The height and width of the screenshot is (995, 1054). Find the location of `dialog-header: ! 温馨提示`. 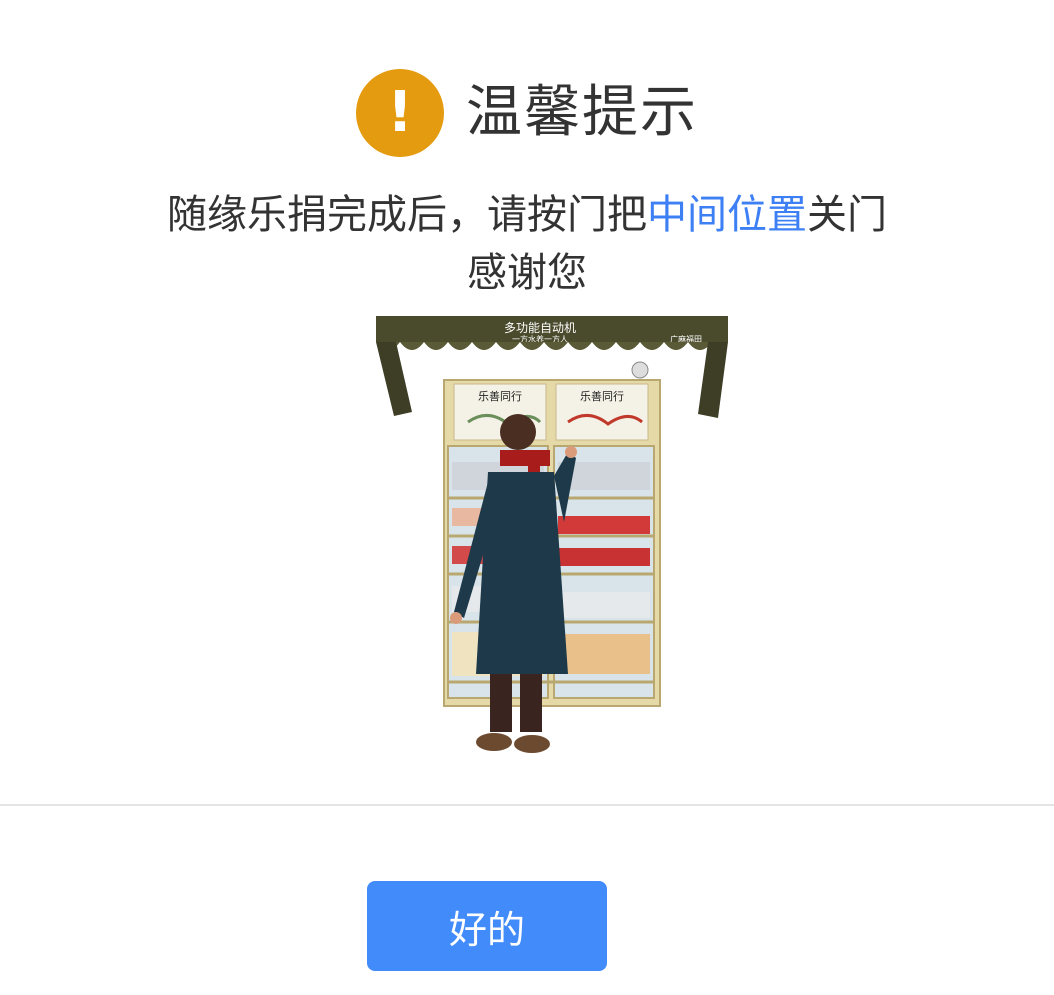

dialog-header: ! 温馨提示 is located at coordinates (527, 113).